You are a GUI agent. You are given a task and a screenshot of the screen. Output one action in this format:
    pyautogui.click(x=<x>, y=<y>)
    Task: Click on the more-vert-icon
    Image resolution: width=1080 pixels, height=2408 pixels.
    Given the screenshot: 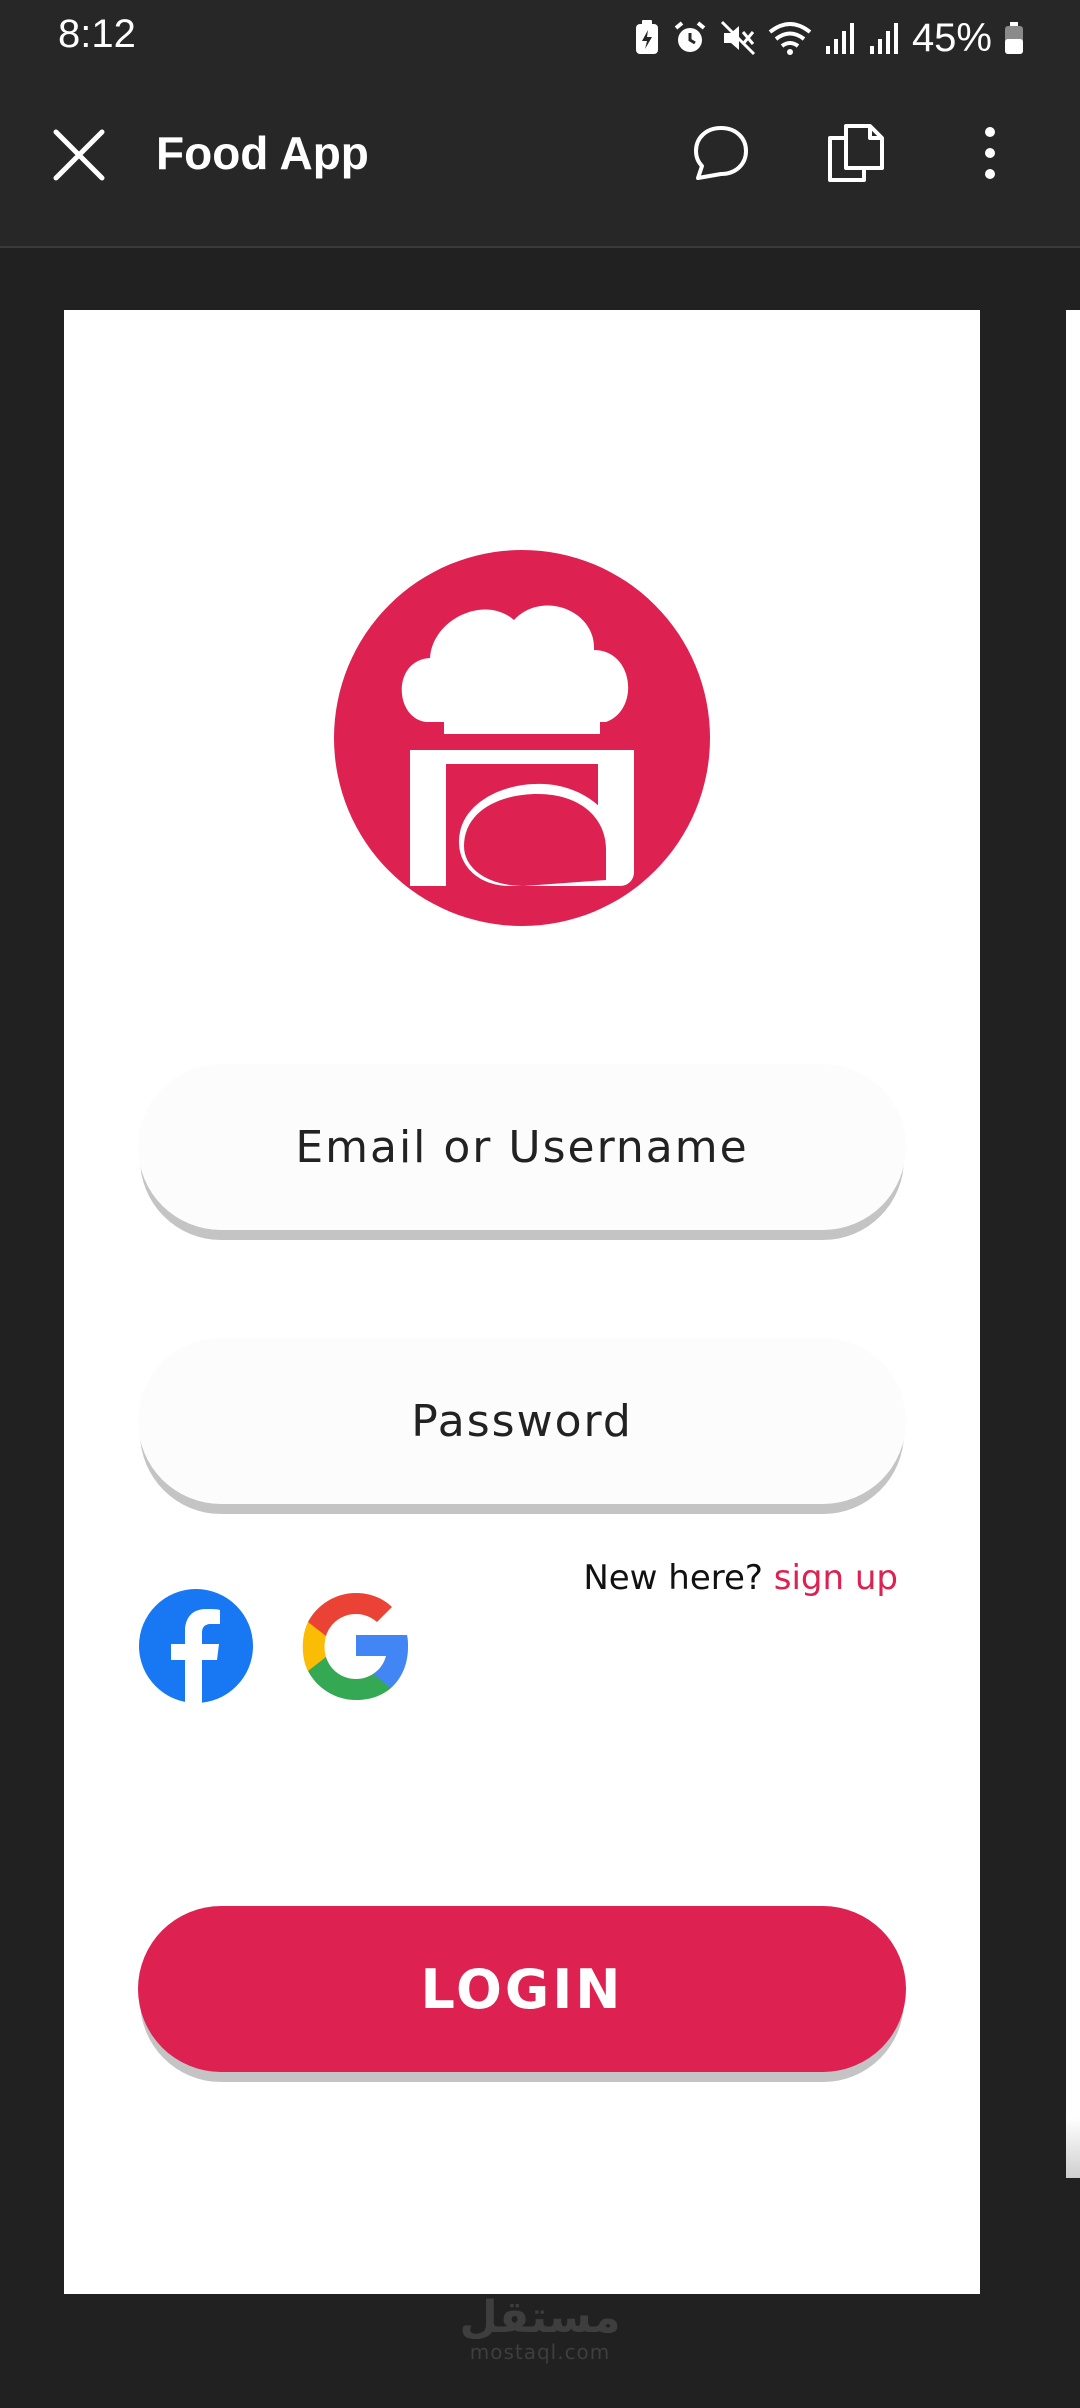 What is the action you would take?
    pyautogui.click(x=990, y=153)
    